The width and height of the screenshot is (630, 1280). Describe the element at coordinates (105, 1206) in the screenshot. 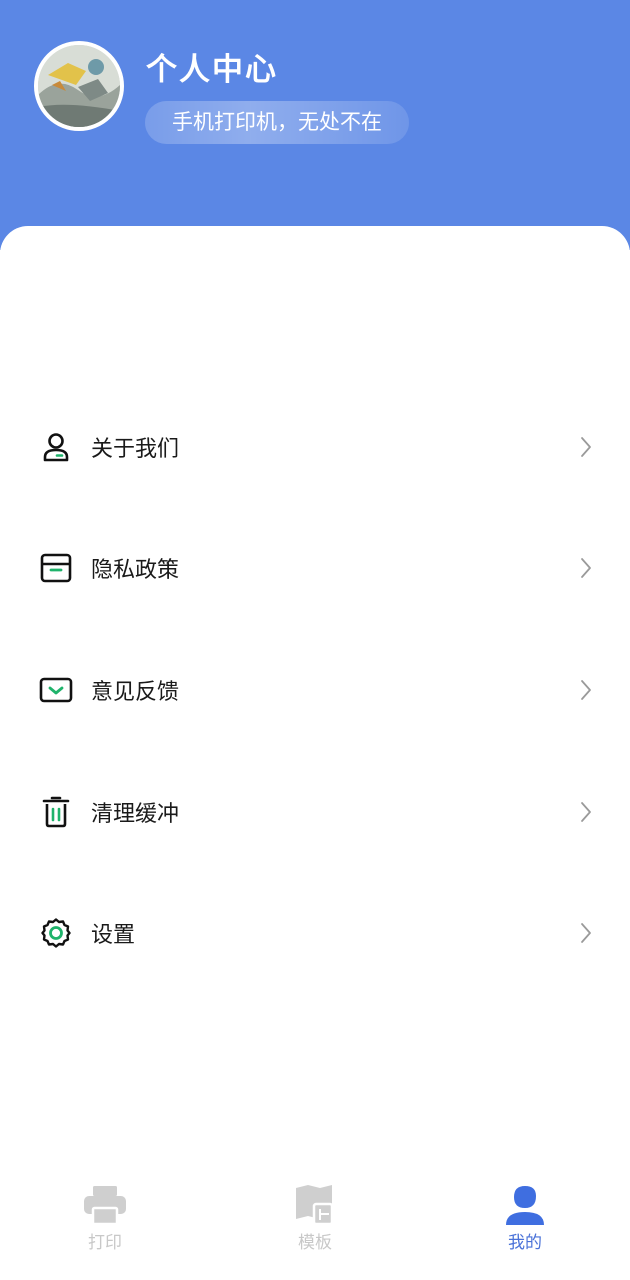

I see `printer-icon` at that location.